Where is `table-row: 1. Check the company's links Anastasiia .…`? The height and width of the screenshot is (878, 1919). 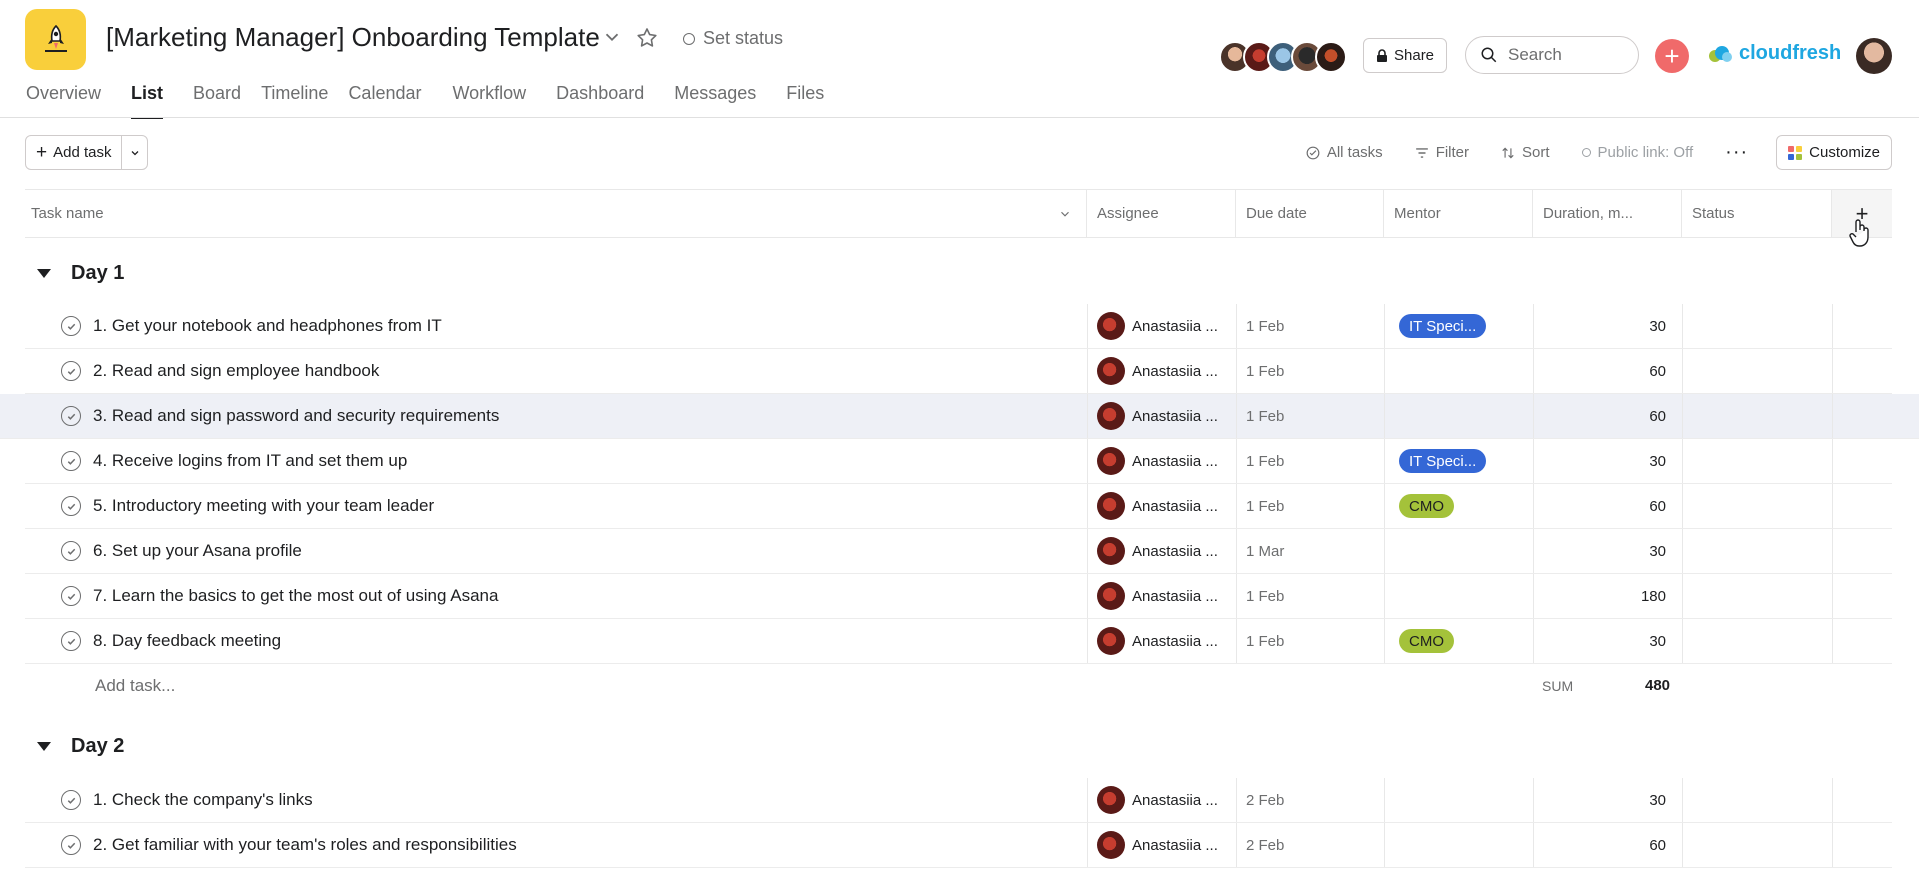 table-row: 1. Check the company's links Anastasiia .… is located at coordinates (958, 800).